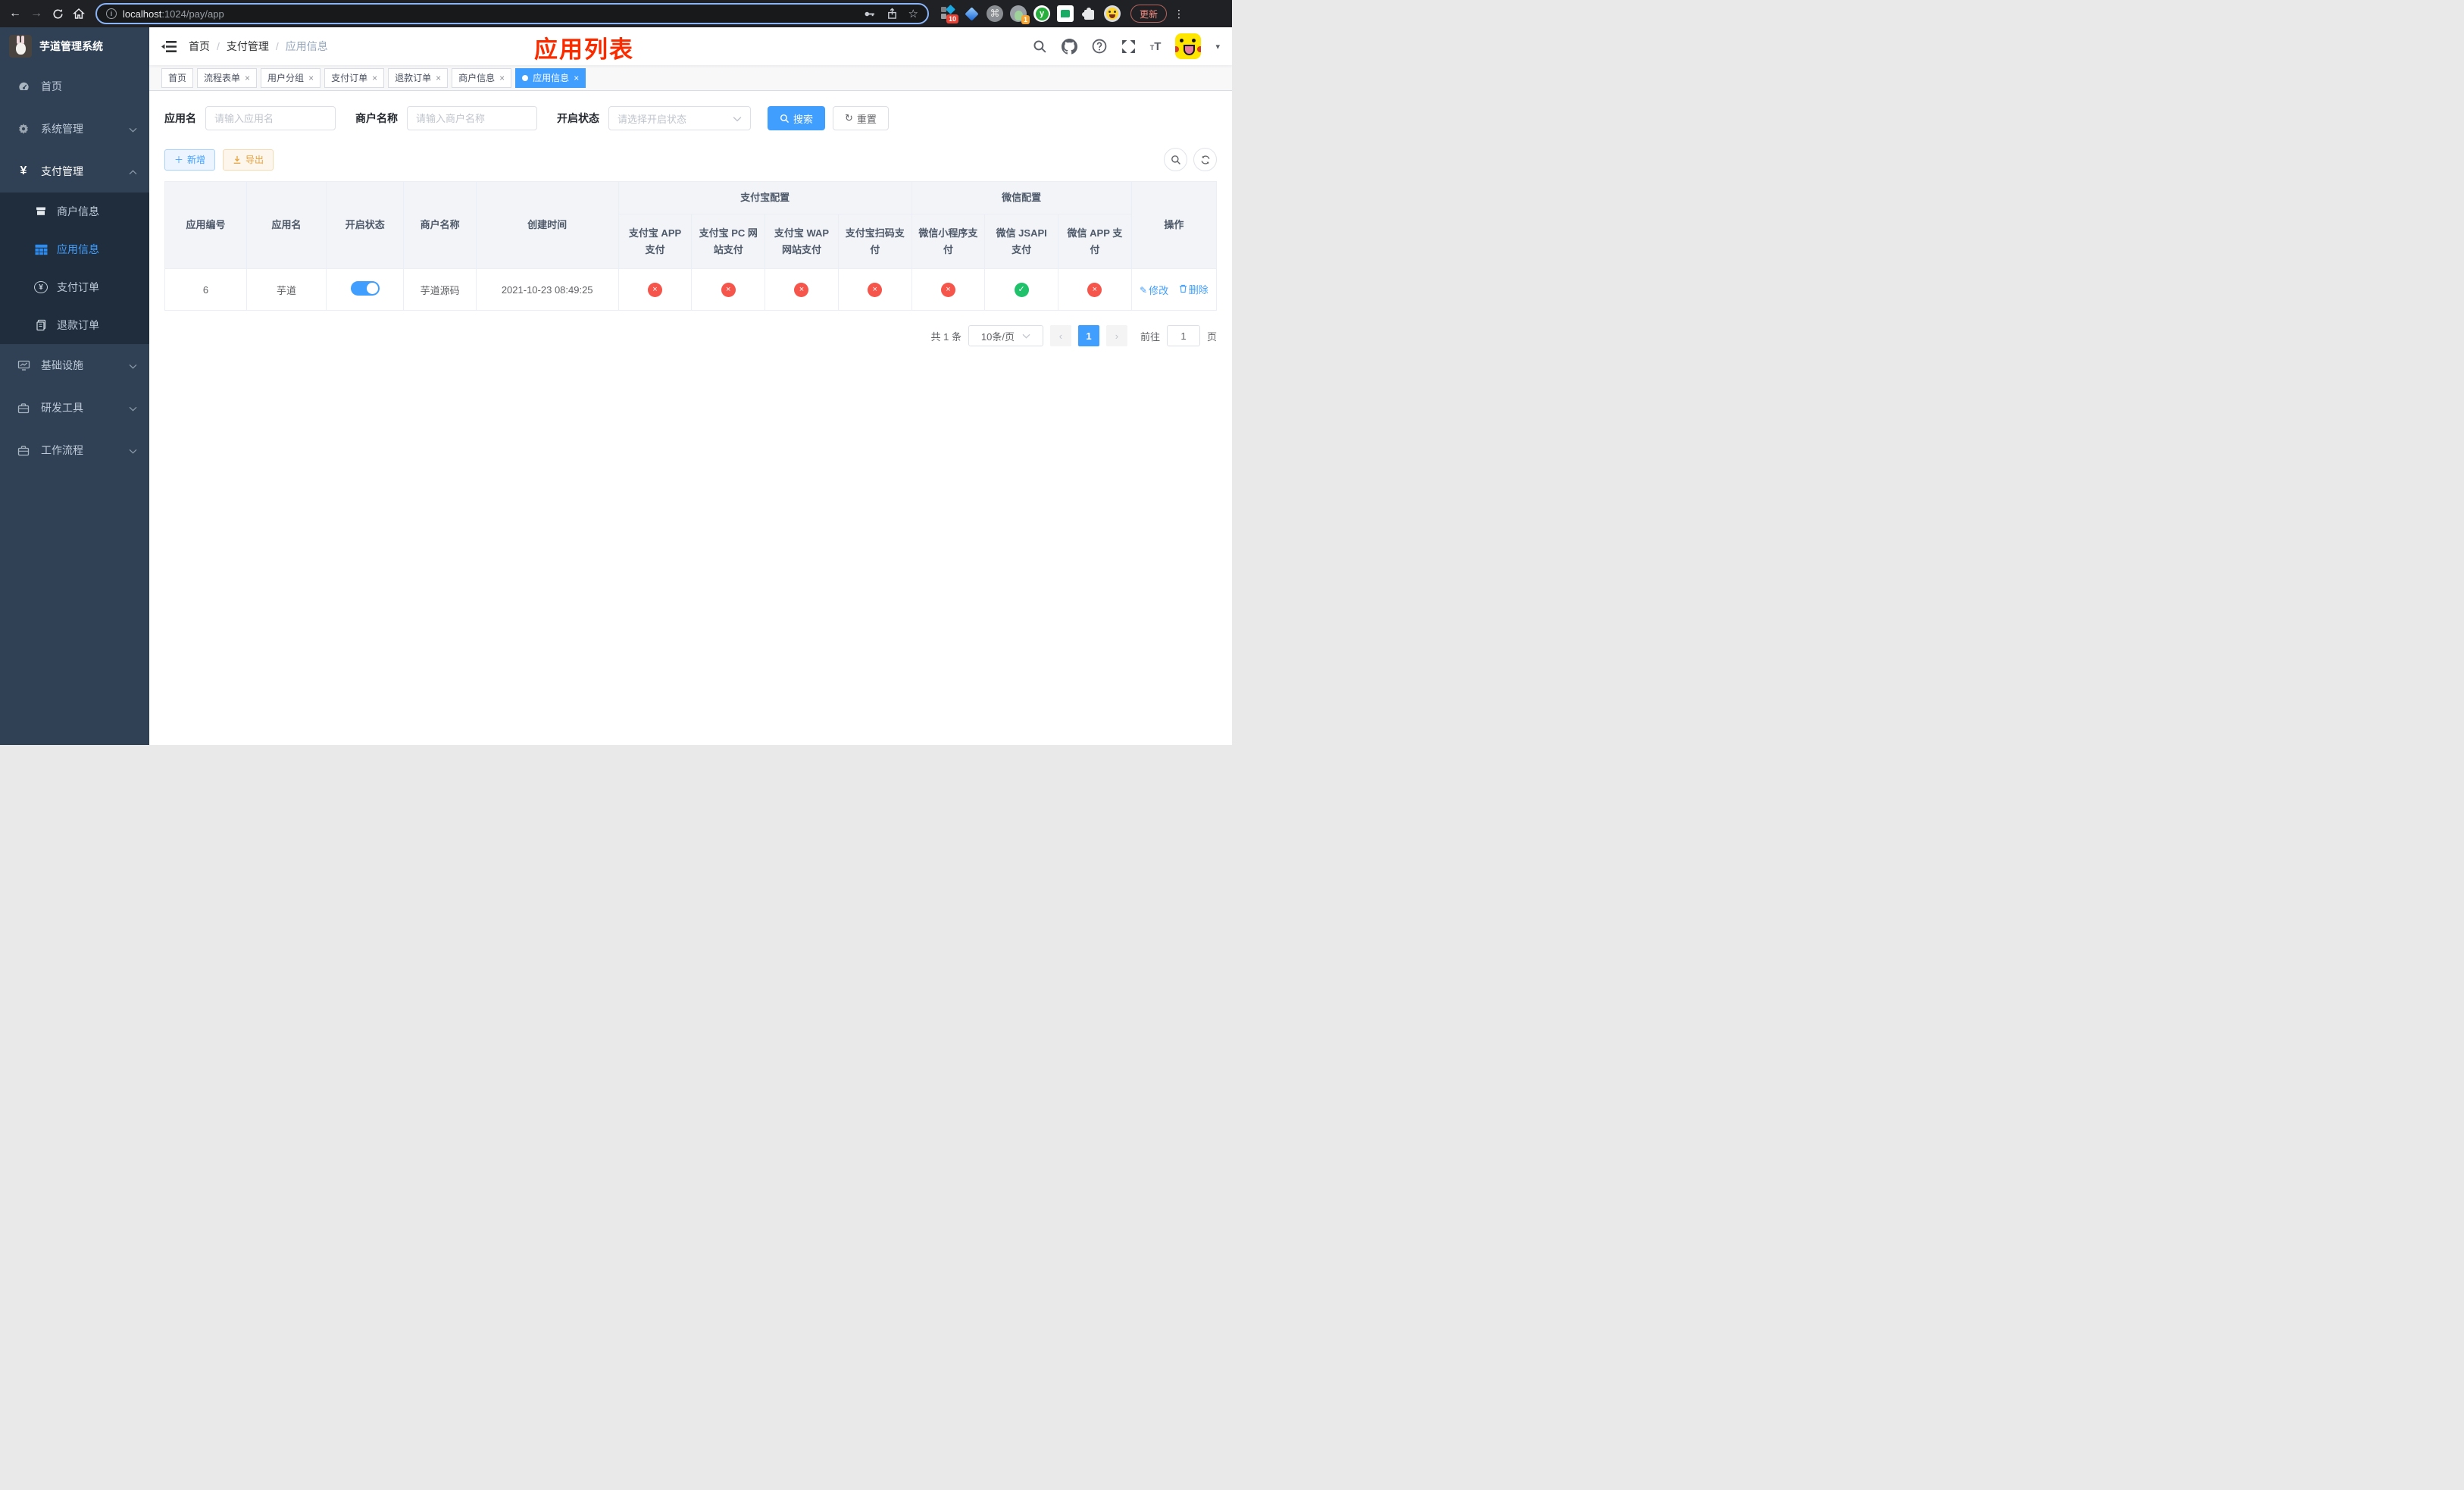 This screenshot has width=2464, height=1490. Describe the element at coordinates (237, 159) in the screenshot. I see `download-icon` at that location.